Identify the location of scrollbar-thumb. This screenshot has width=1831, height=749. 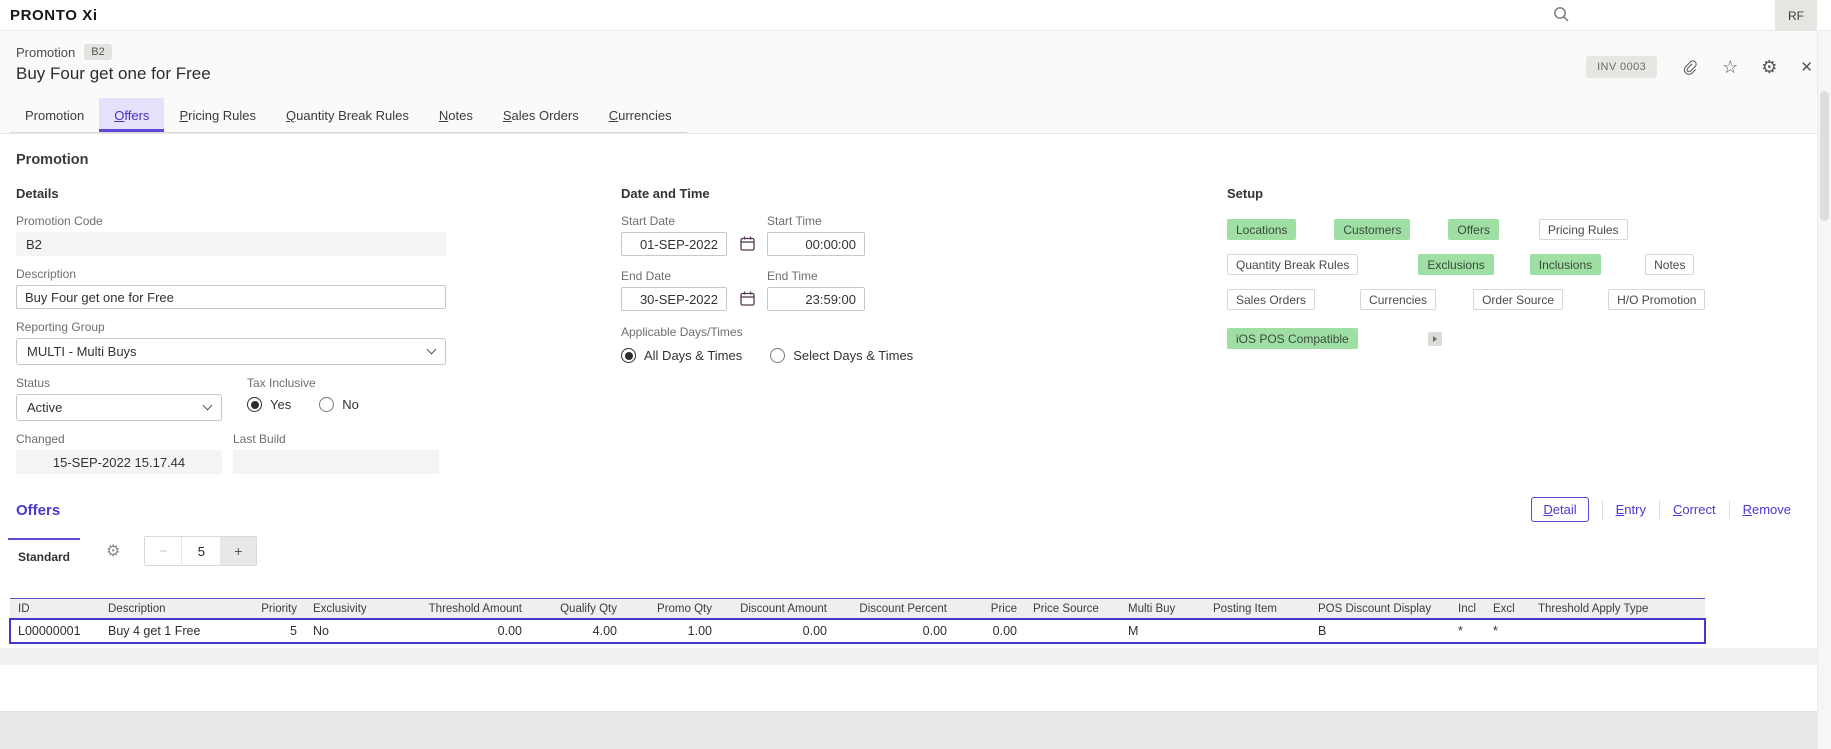
(1824, 156).